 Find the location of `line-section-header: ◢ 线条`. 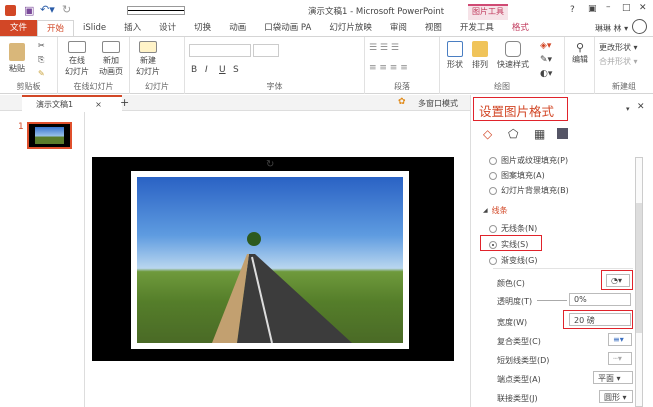

line-section-header: ◢ 线条 is located at coordinates (495, 210).